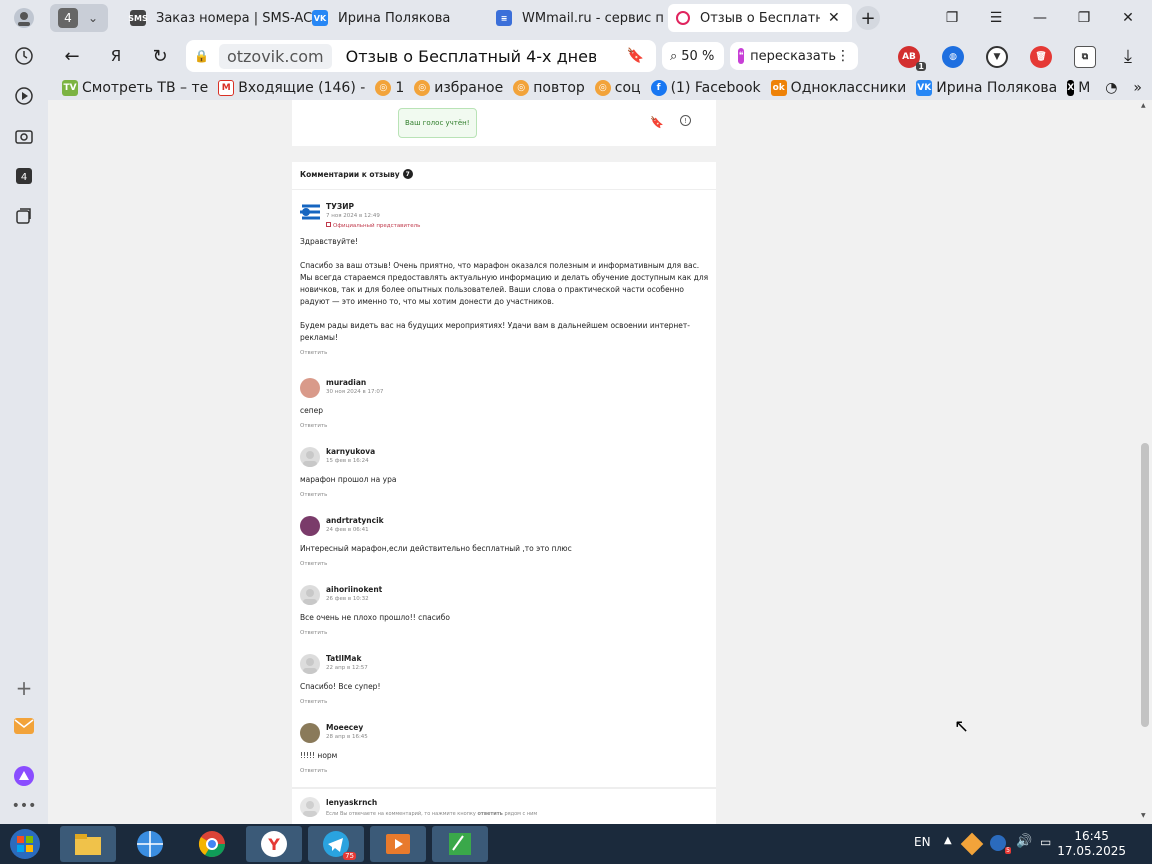  Describe the element at coordinates (602, 88) in the screenshot. I see `folder-icon: ◎` at that location.